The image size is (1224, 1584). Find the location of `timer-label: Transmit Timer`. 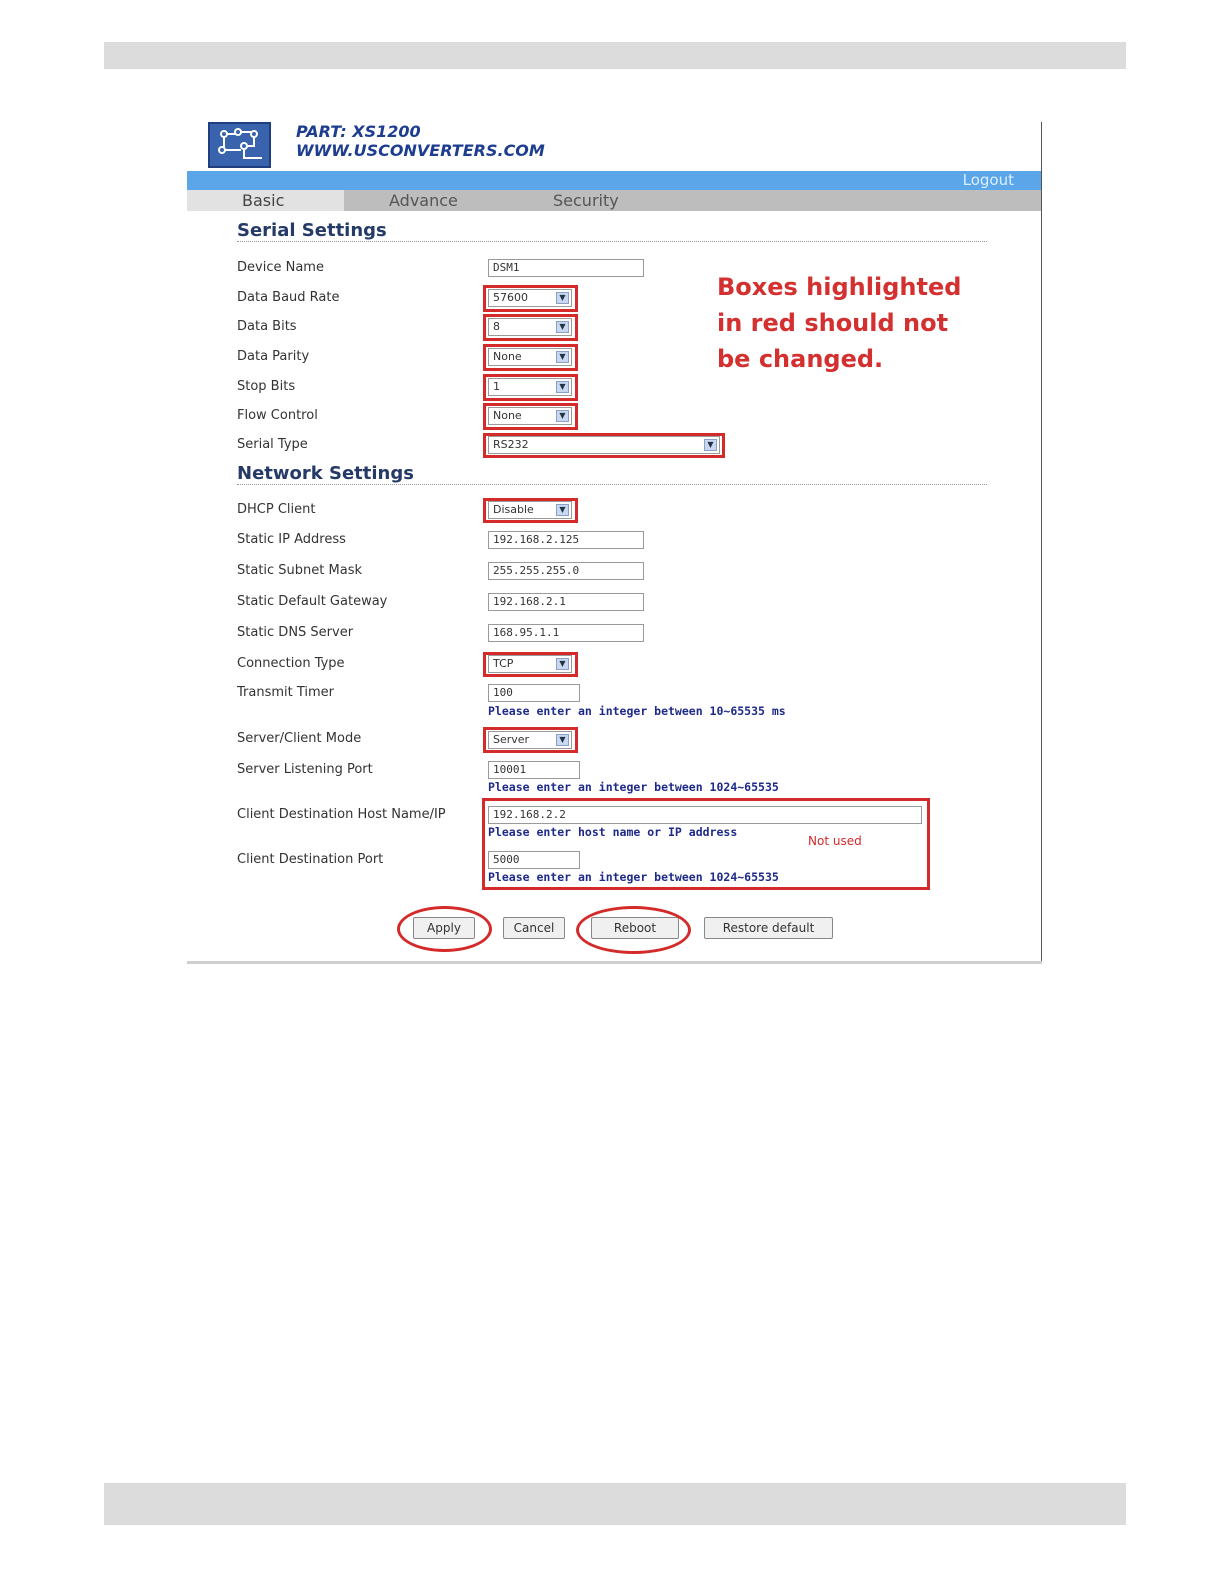

timer-label: Transmit Timer is located at coordinates (286, 692).